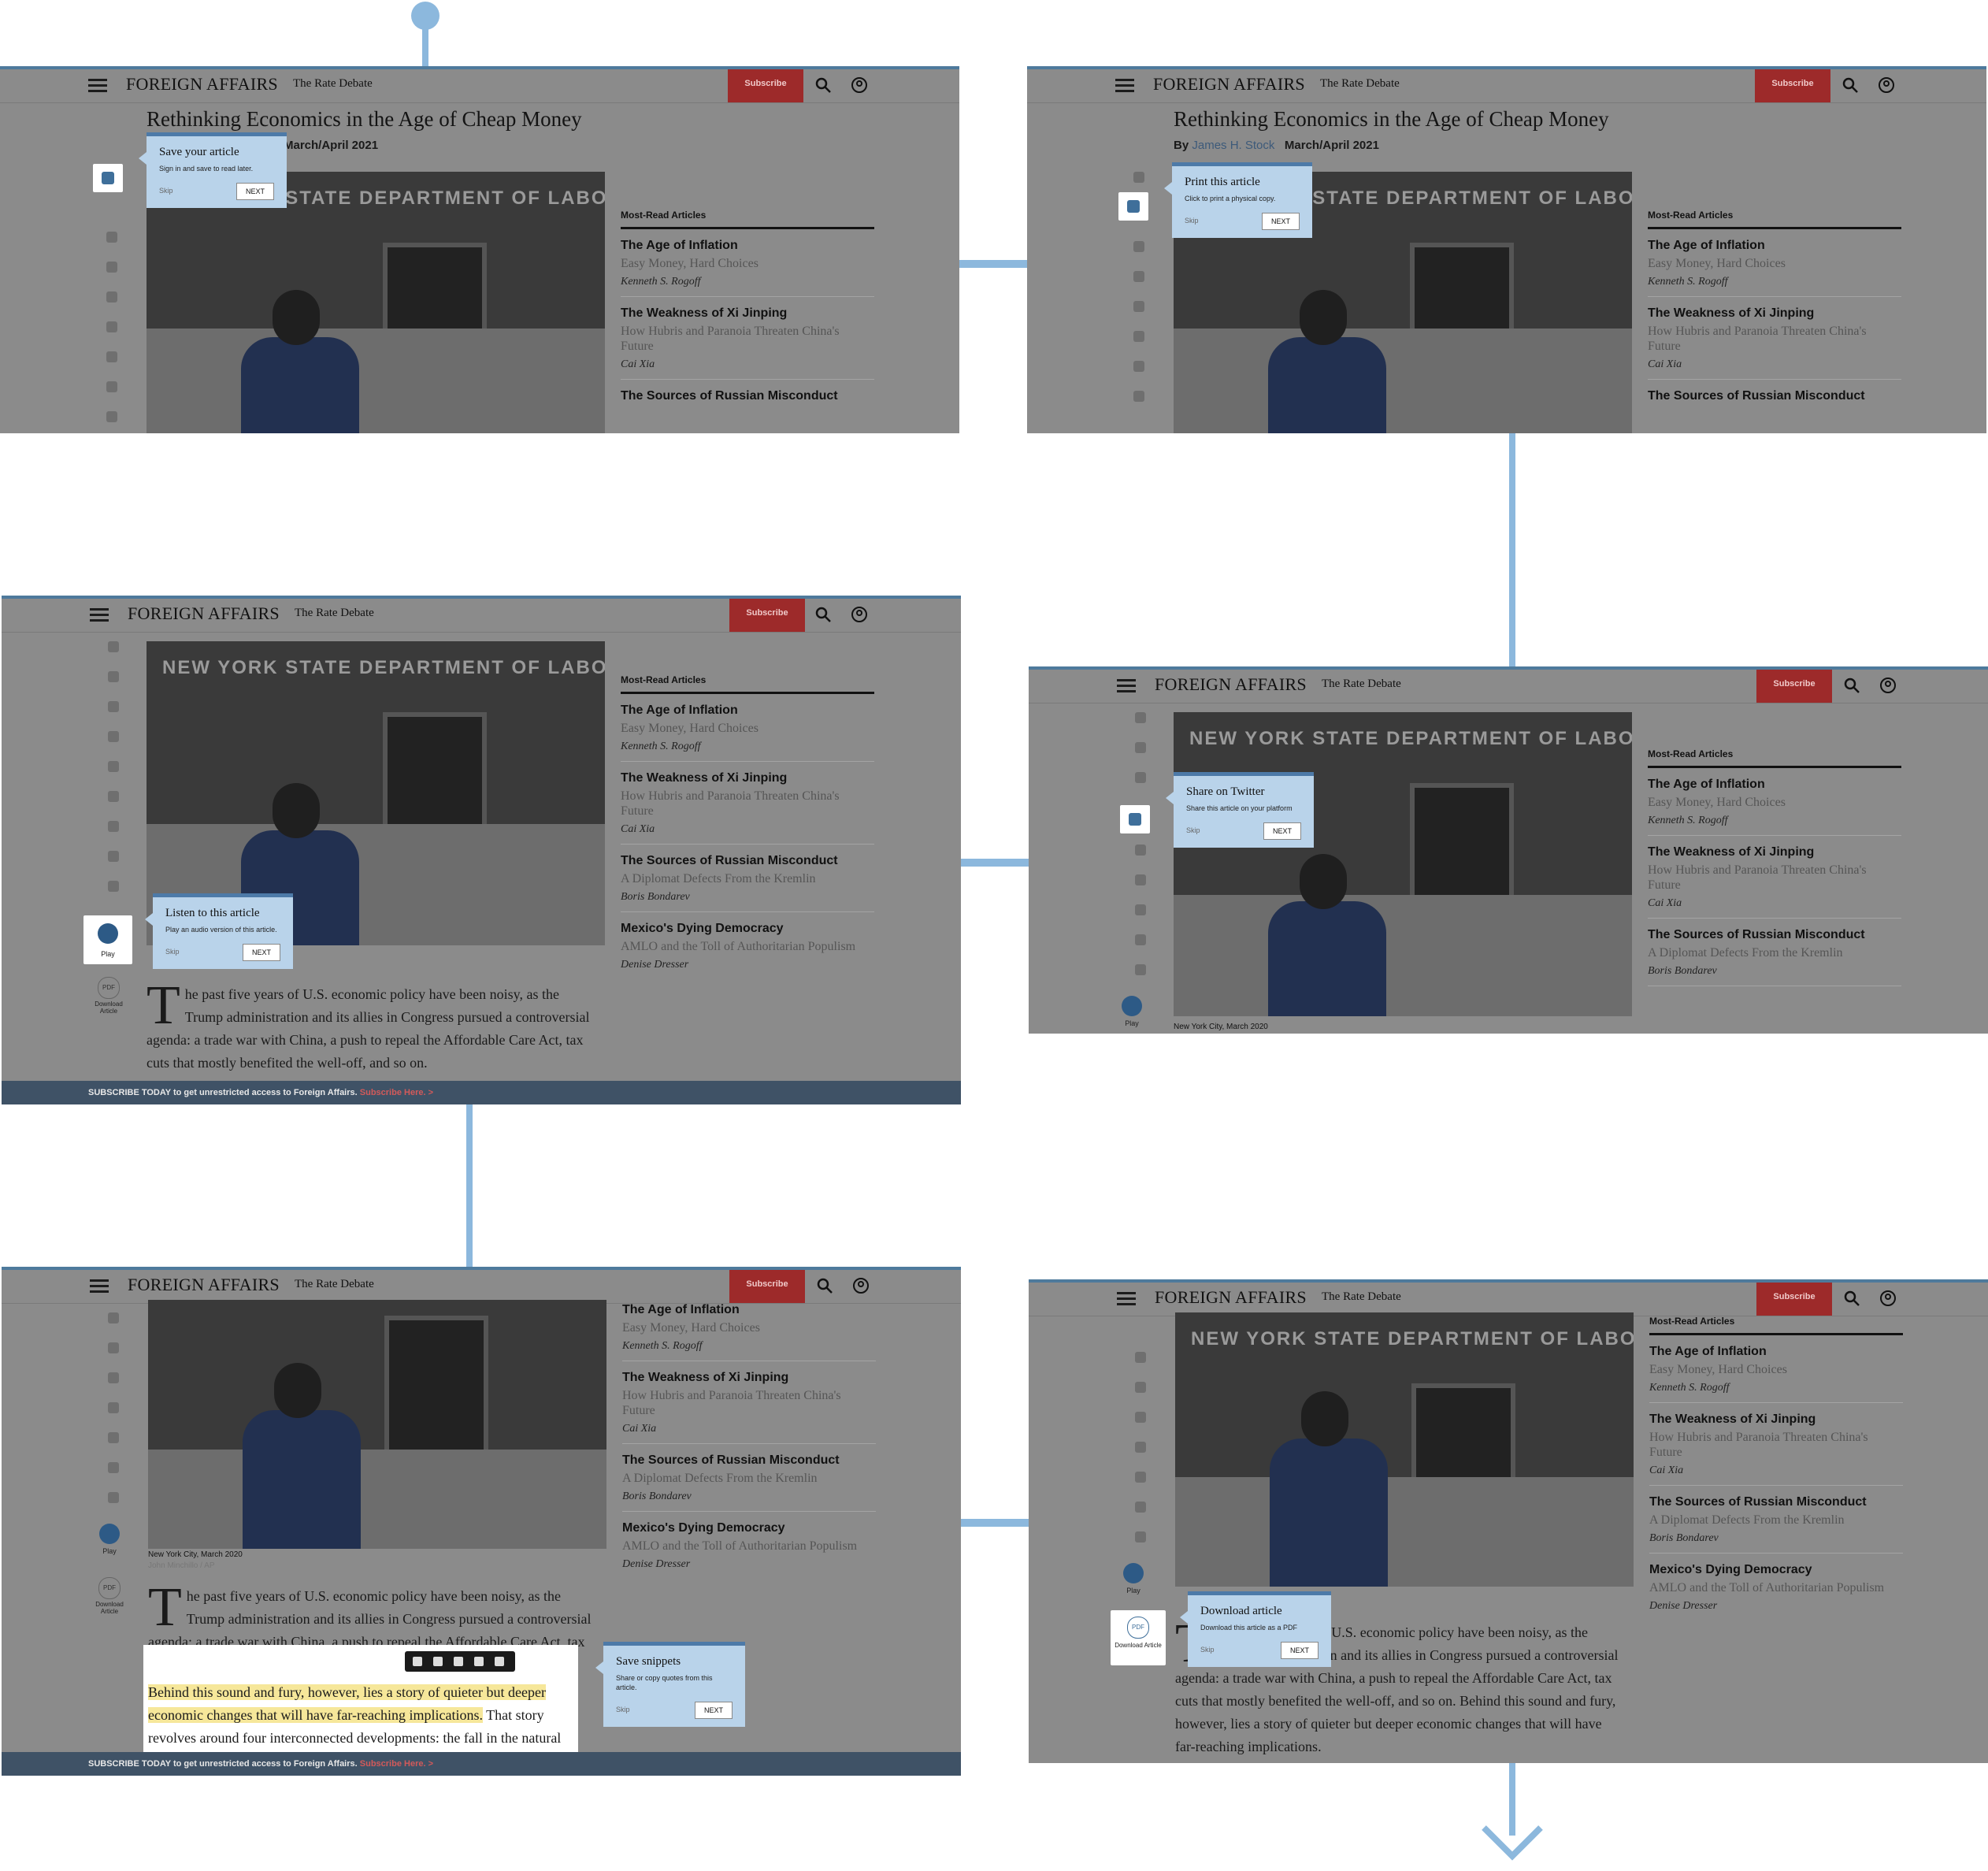  I want to click on play-button: Play, so click(108, 939).